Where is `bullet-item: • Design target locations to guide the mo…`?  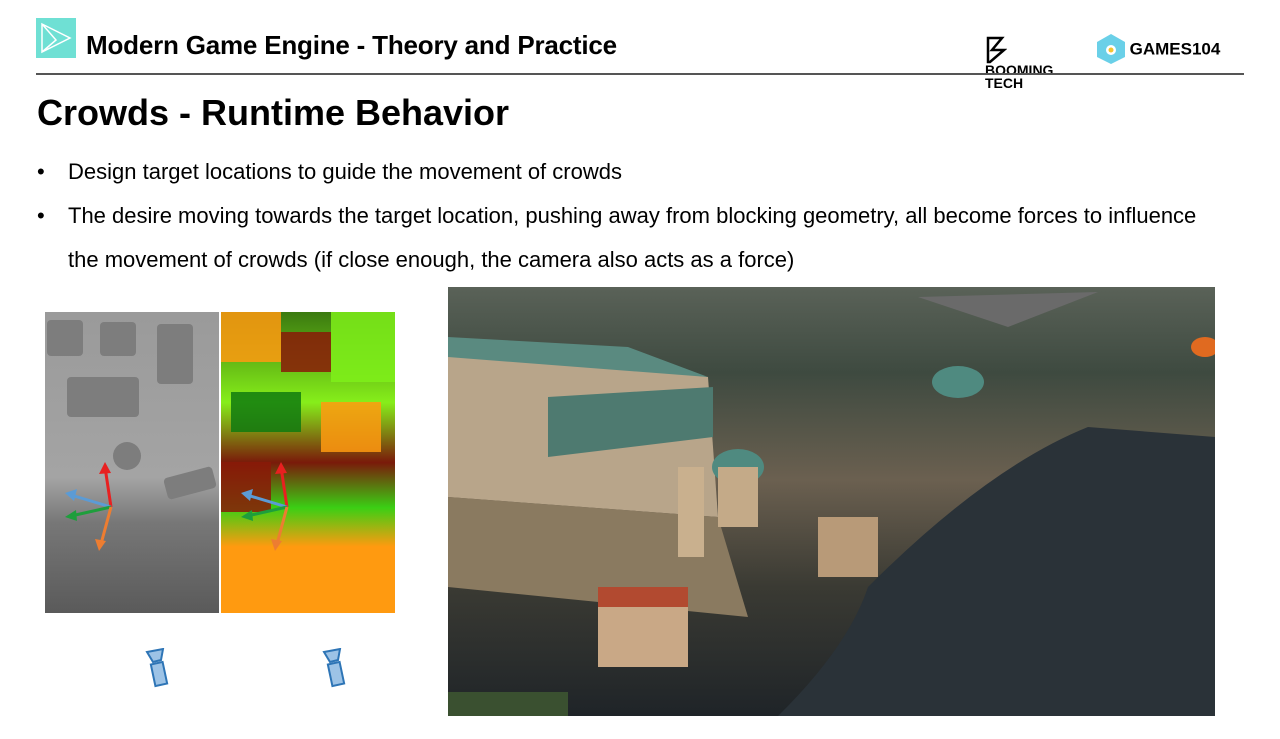 bullet-item: • Design target locations to guide the mo… is located at coordinates (329, 171).